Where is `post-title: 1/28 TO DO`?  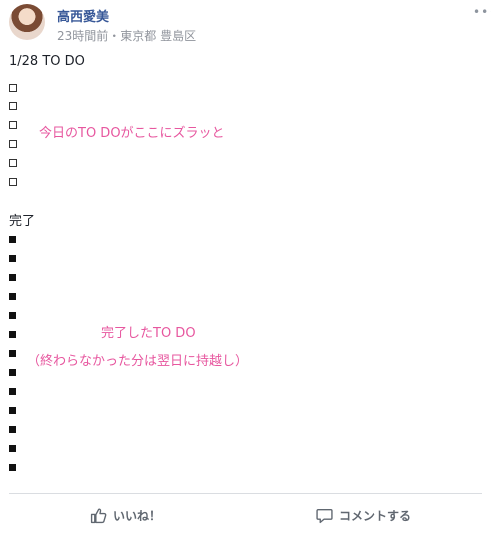 post-title: 1/28 TO DO is located at coordinates (47, 61).